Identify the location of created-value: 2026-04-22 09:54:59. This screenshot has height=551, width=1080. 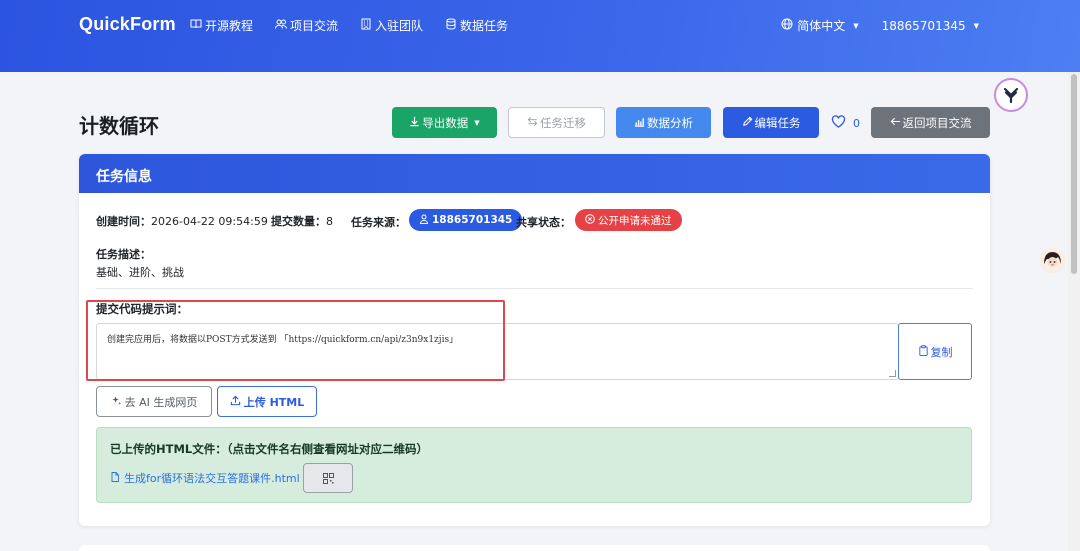
(209, 221).